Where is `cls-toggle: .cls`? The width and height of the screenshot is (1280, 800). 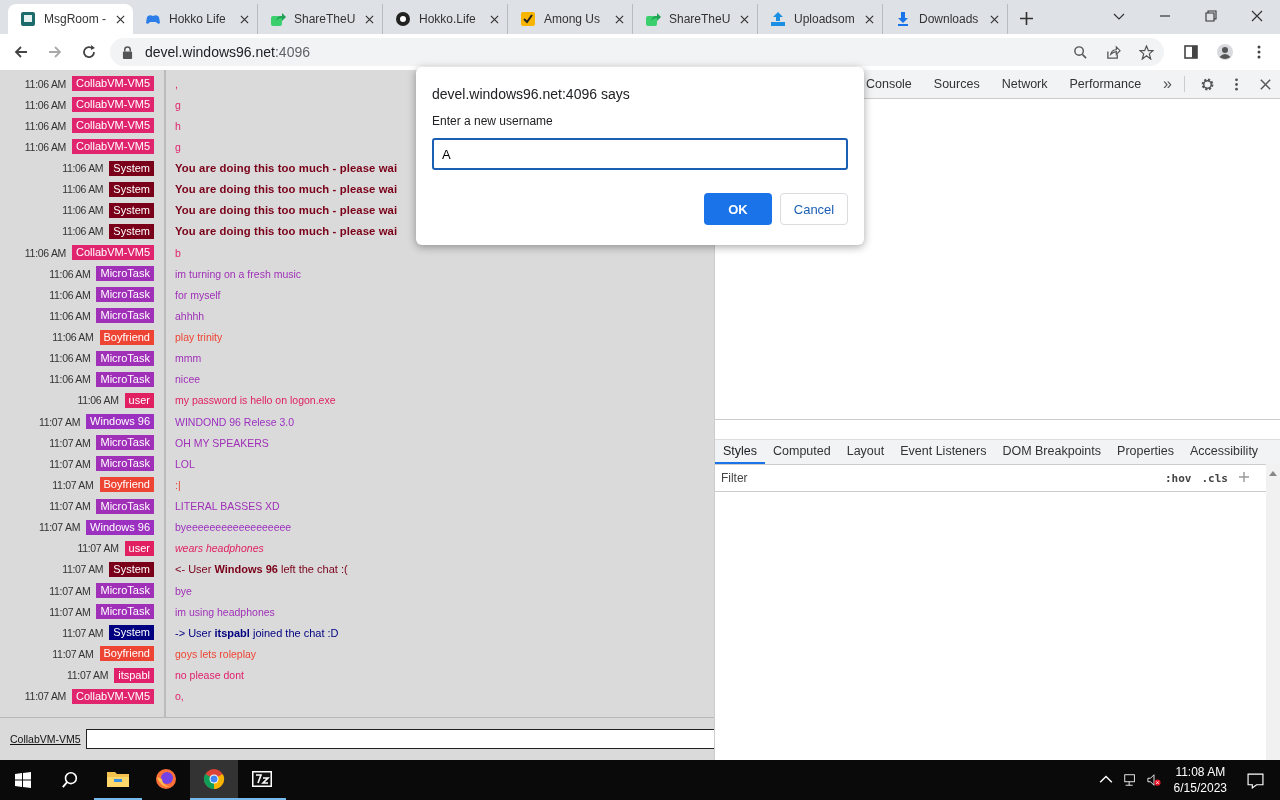
cls-toggle: .cls is located at coordinates (1214, 478).